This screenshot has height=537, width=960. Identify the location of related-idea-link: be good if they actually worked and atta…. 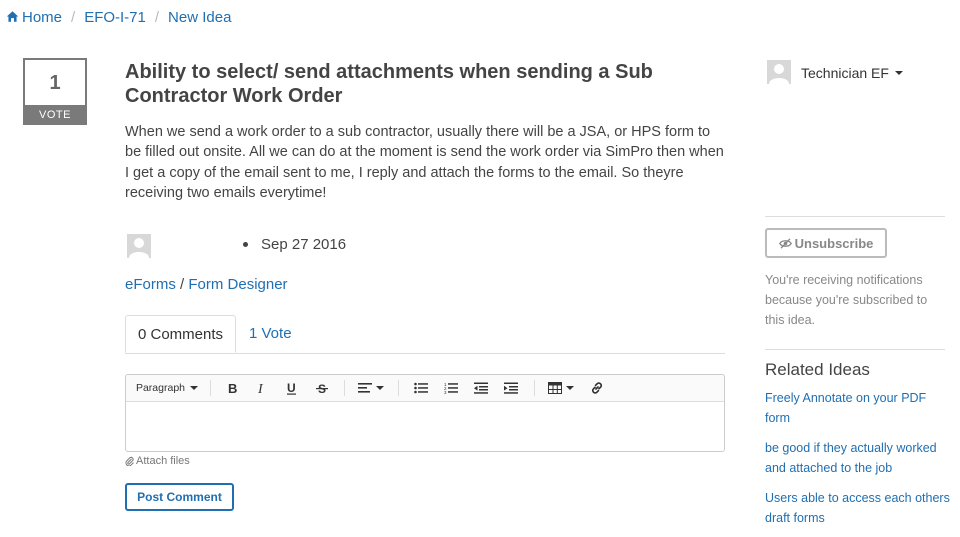
(857, 458).